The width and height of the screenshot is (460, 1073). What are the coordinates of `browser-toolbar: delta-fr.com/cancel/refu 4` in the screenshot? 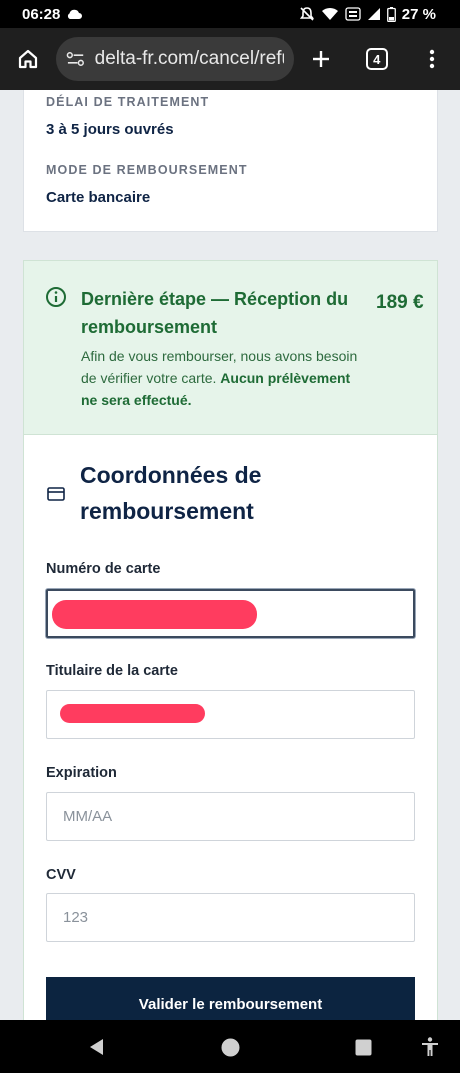 It's located at (230, 59).